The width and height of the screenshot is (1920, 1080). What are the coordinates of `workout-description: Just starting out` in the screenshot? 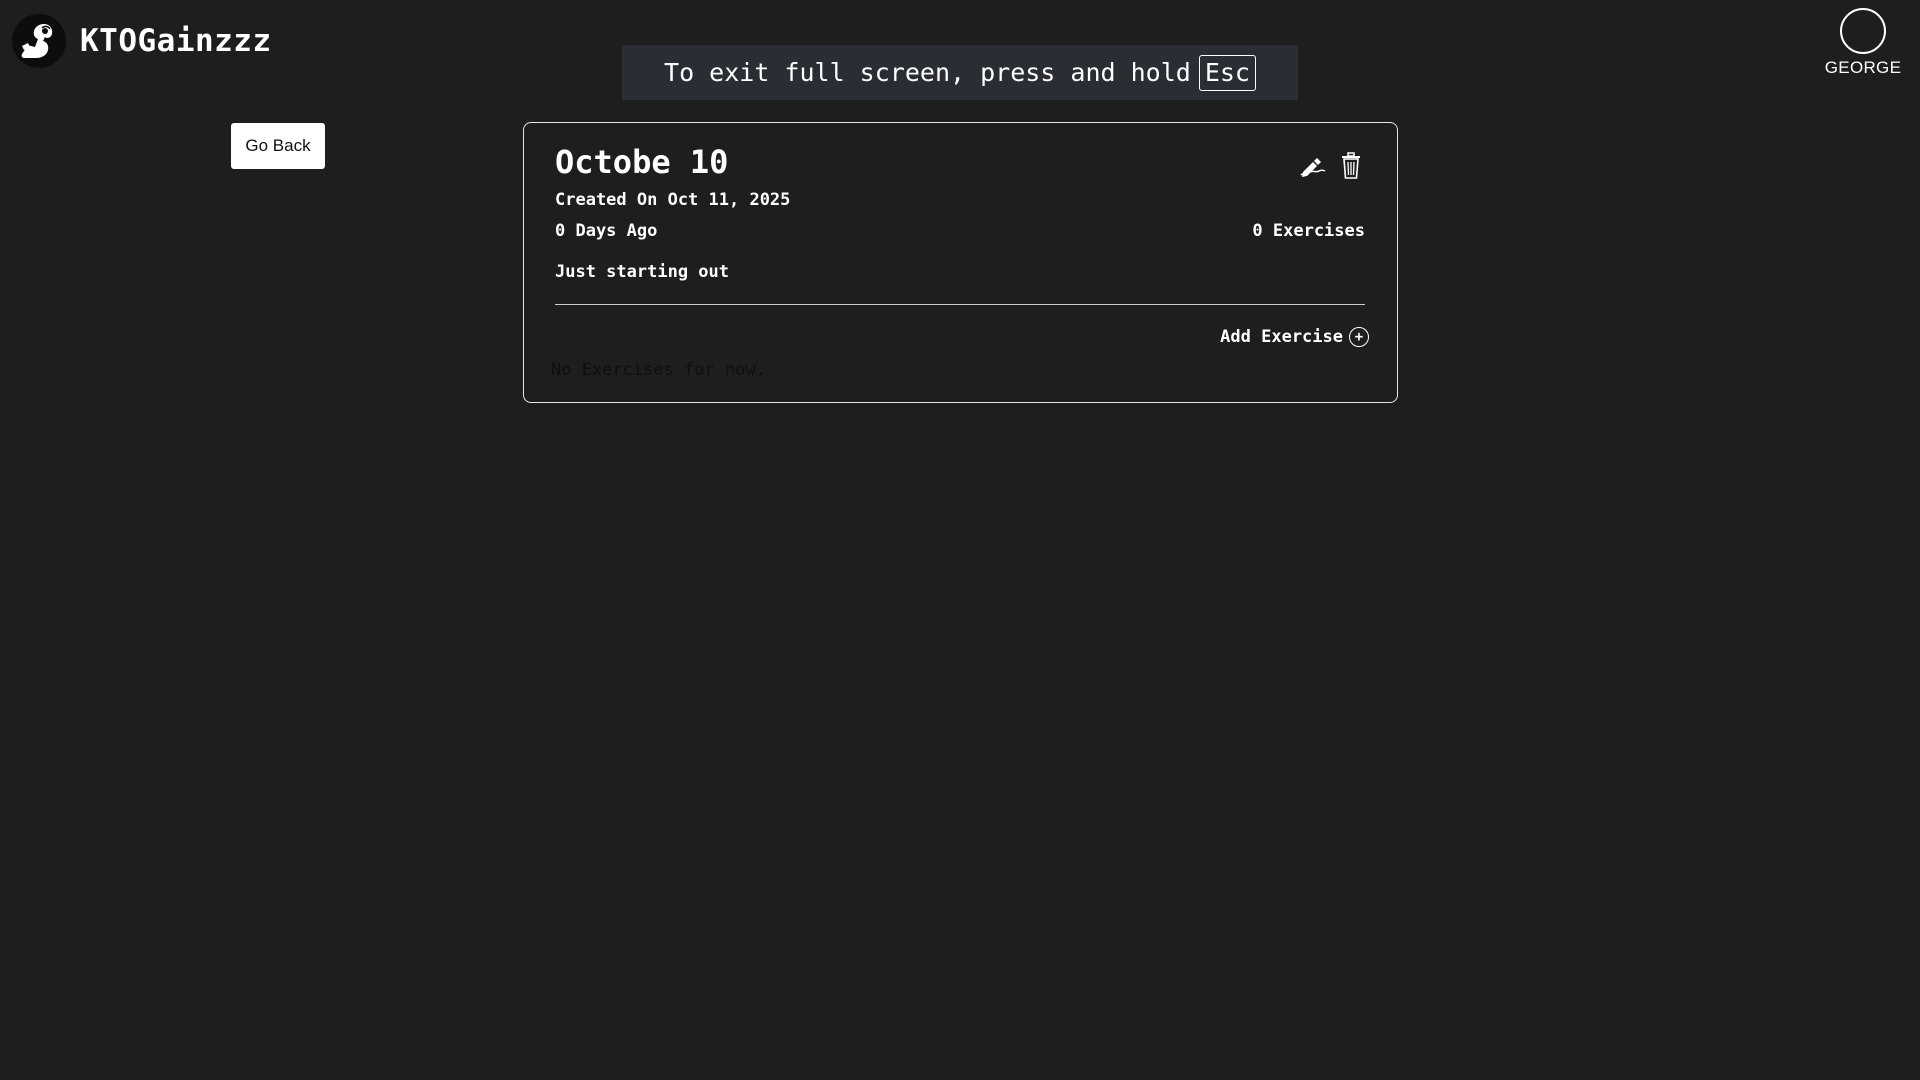 It's located at (642, 272).